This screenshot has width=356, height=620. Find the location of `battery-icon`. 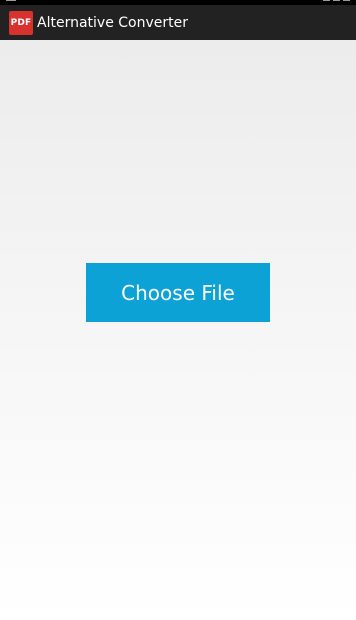

battery-icon is located at coordinates (346, 0).